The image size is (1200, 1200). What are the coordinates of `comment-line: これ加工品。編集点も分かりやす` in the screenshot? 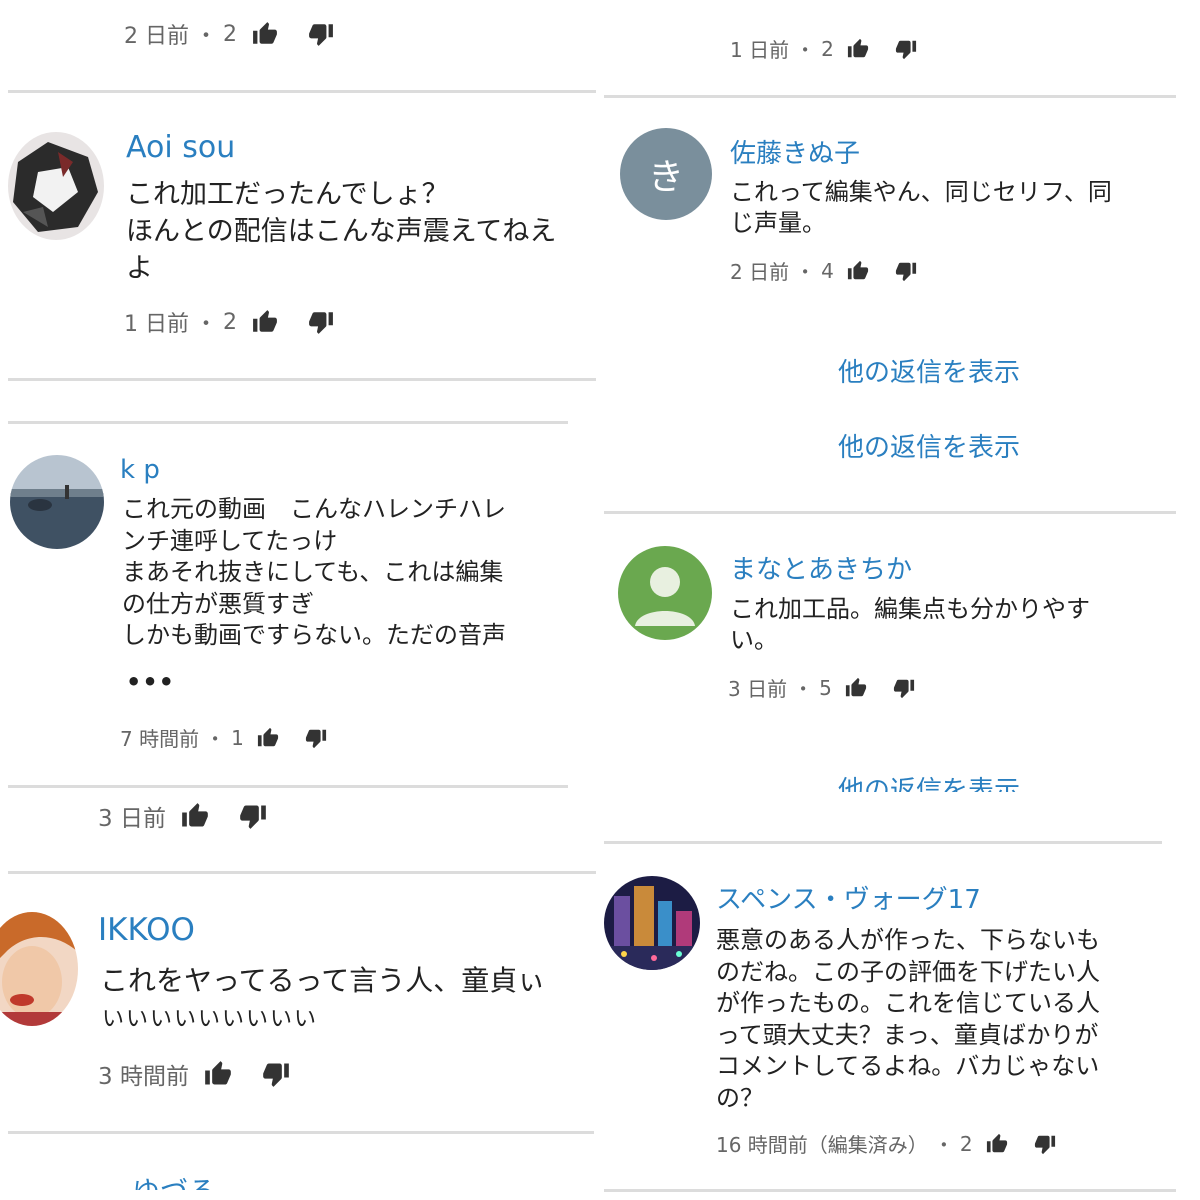 It's located at (910, 609).